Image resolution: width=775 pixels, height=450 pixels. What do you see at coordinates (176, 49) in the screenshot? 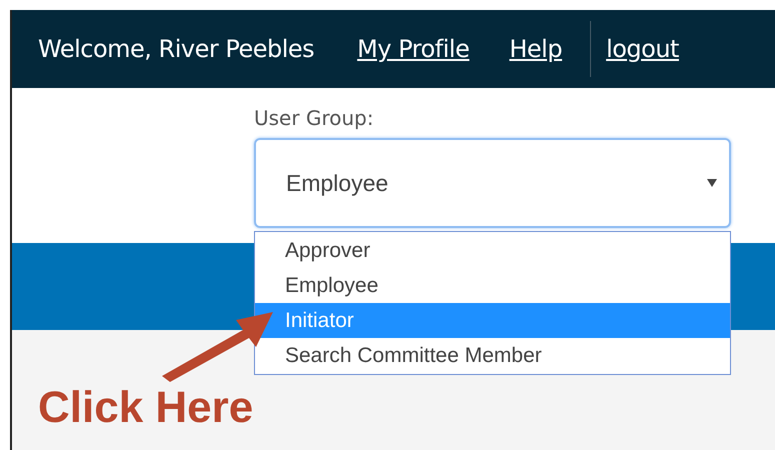
I see `welcome-text: Welcome, River Peebles` at bounding box center [176, 49].